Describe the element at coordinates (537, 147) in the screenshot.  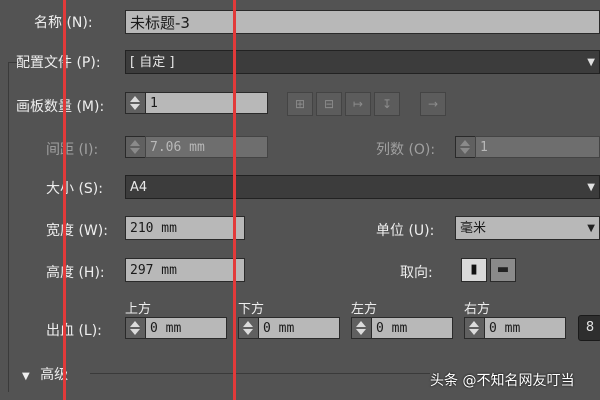
I see `columns-input: 1` at that location.